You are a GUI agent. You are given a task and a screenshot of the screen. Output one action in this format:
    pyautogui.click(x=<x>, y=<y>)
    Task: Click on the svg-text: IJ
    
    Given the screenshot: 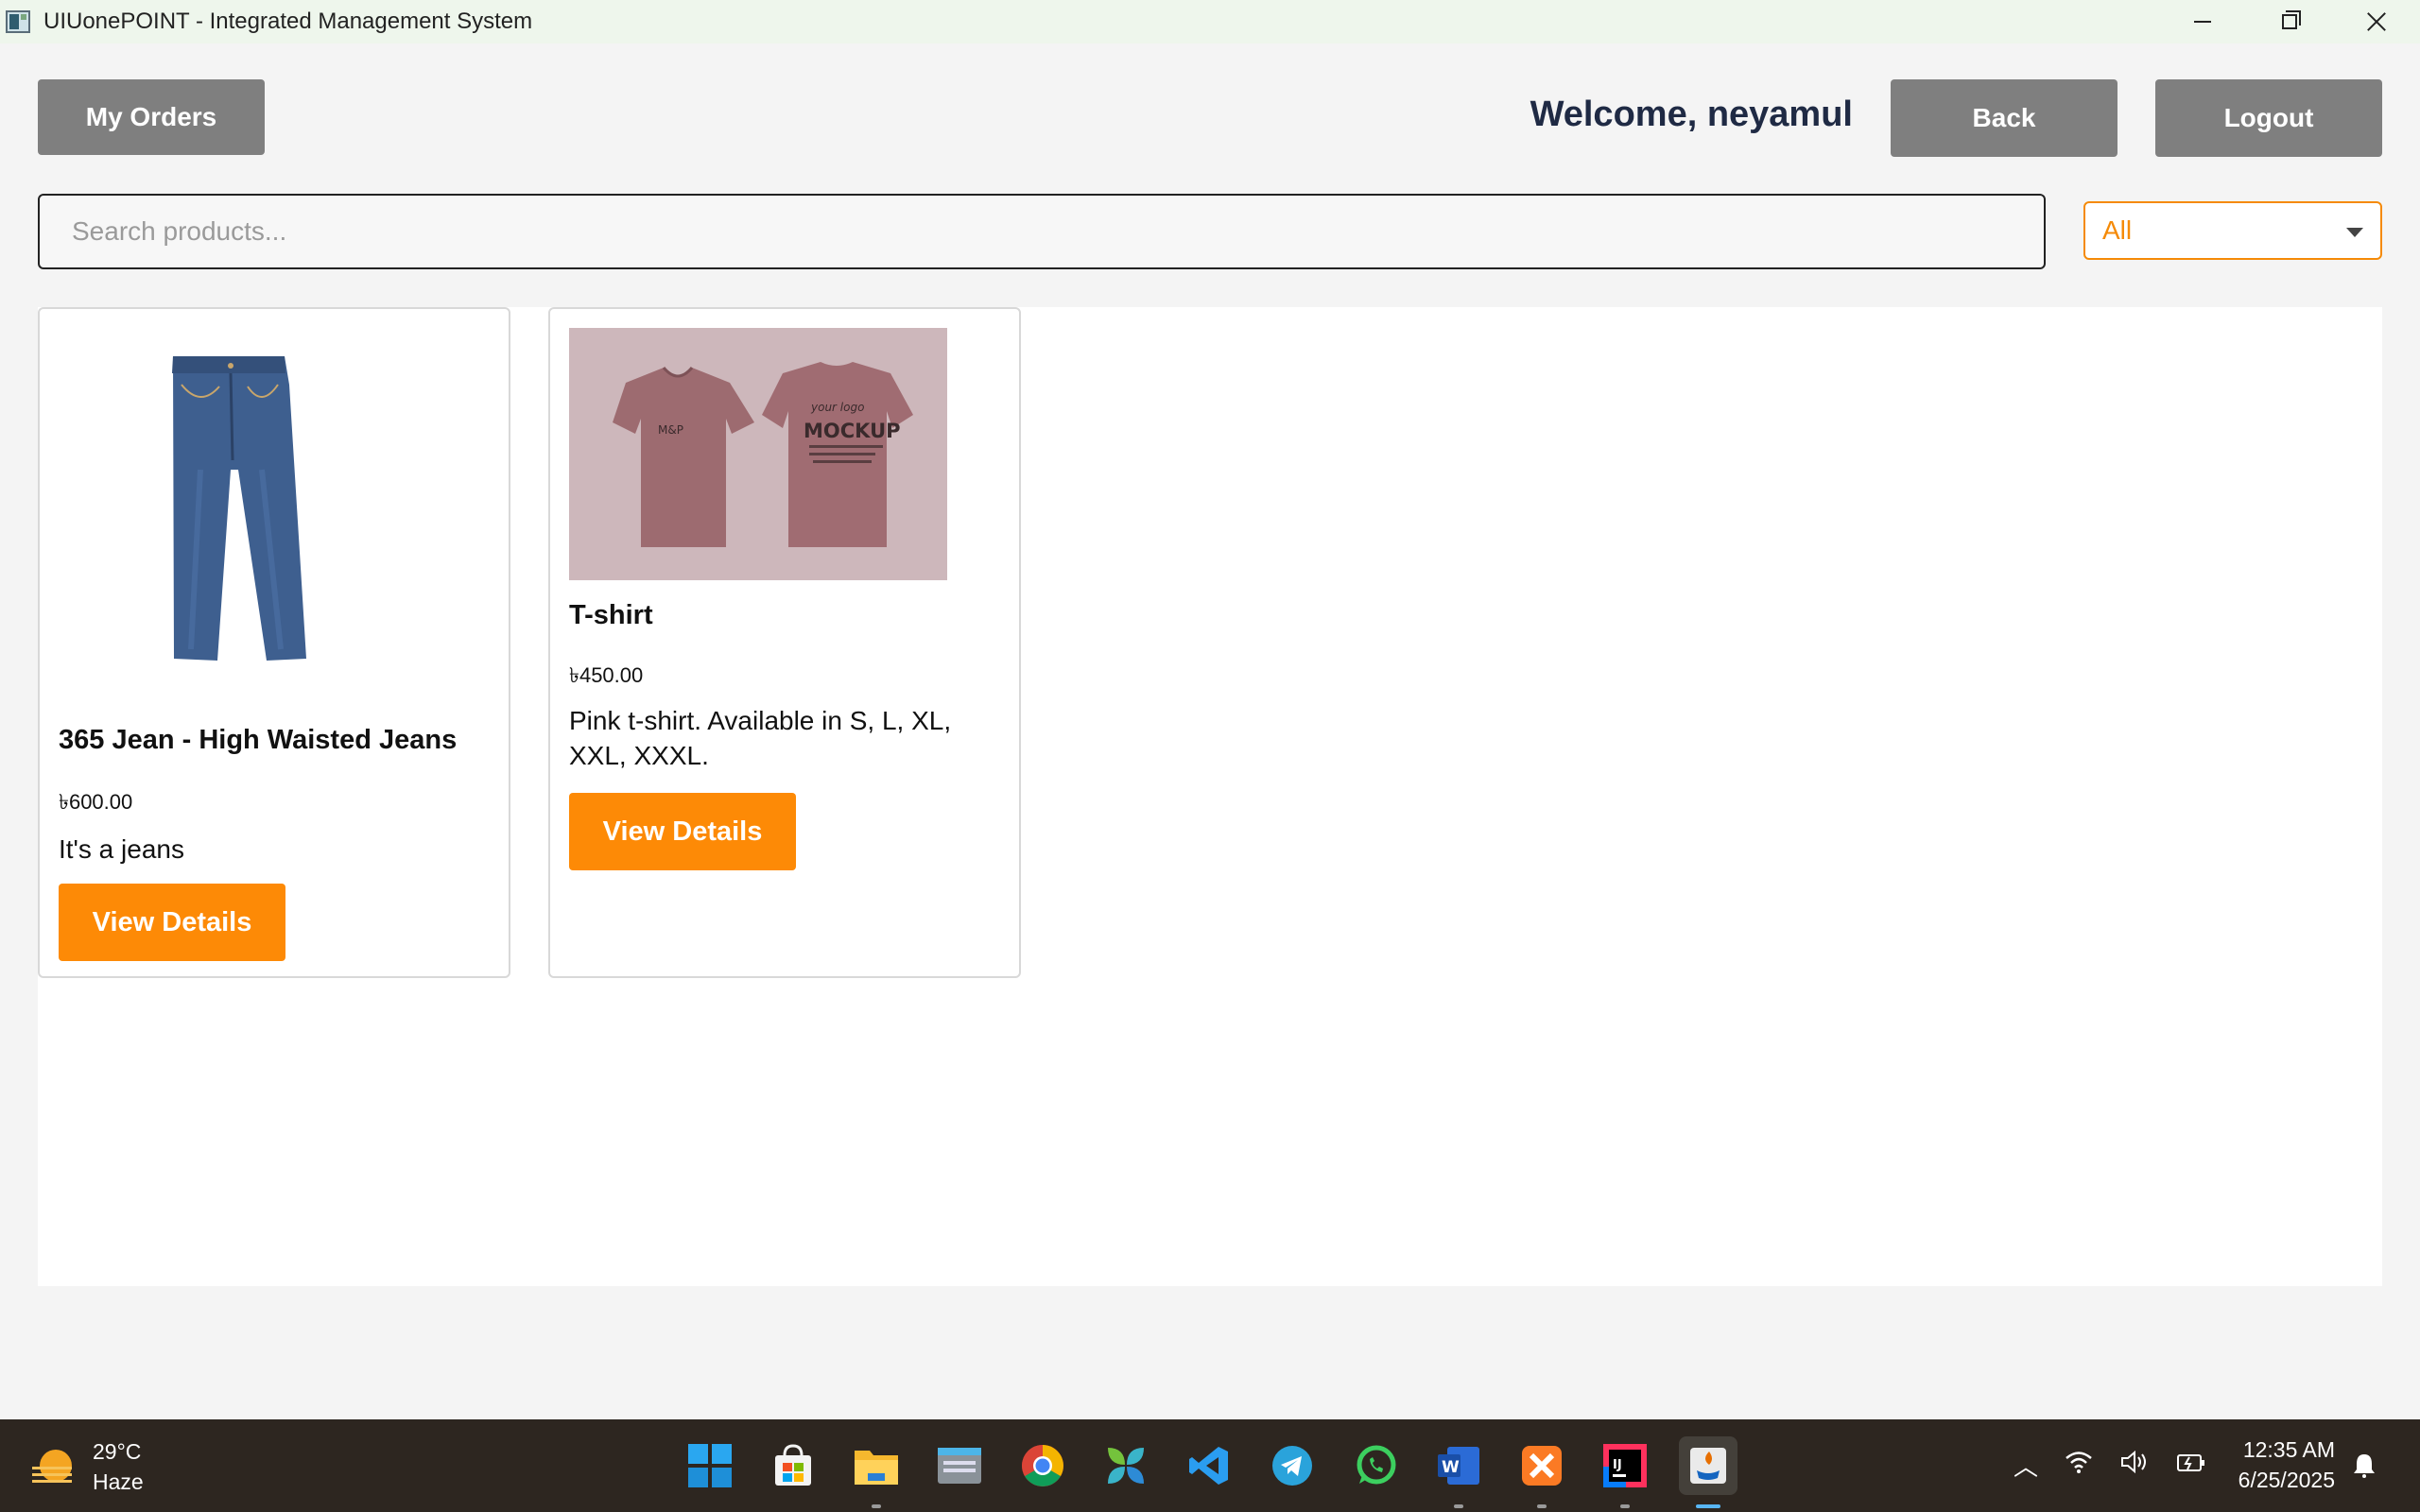 What is the action you would take?
    pyautogui.click(x=1617, y=1465)
    